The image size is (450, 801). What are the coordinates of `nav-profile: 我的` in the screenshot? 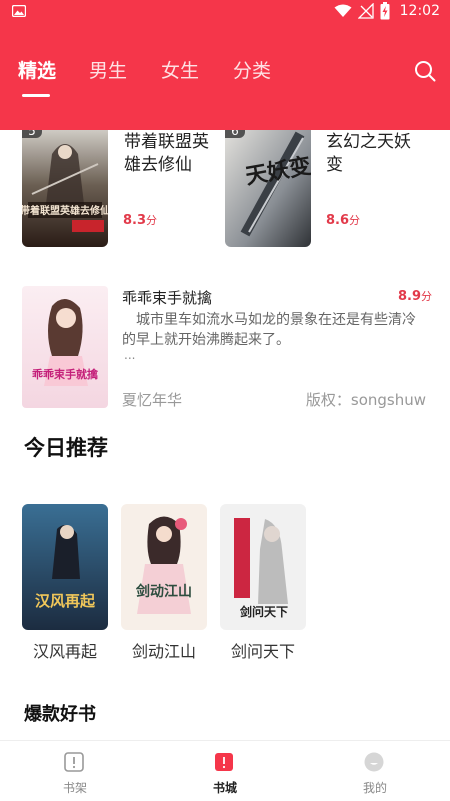 It's located at (375, 771).